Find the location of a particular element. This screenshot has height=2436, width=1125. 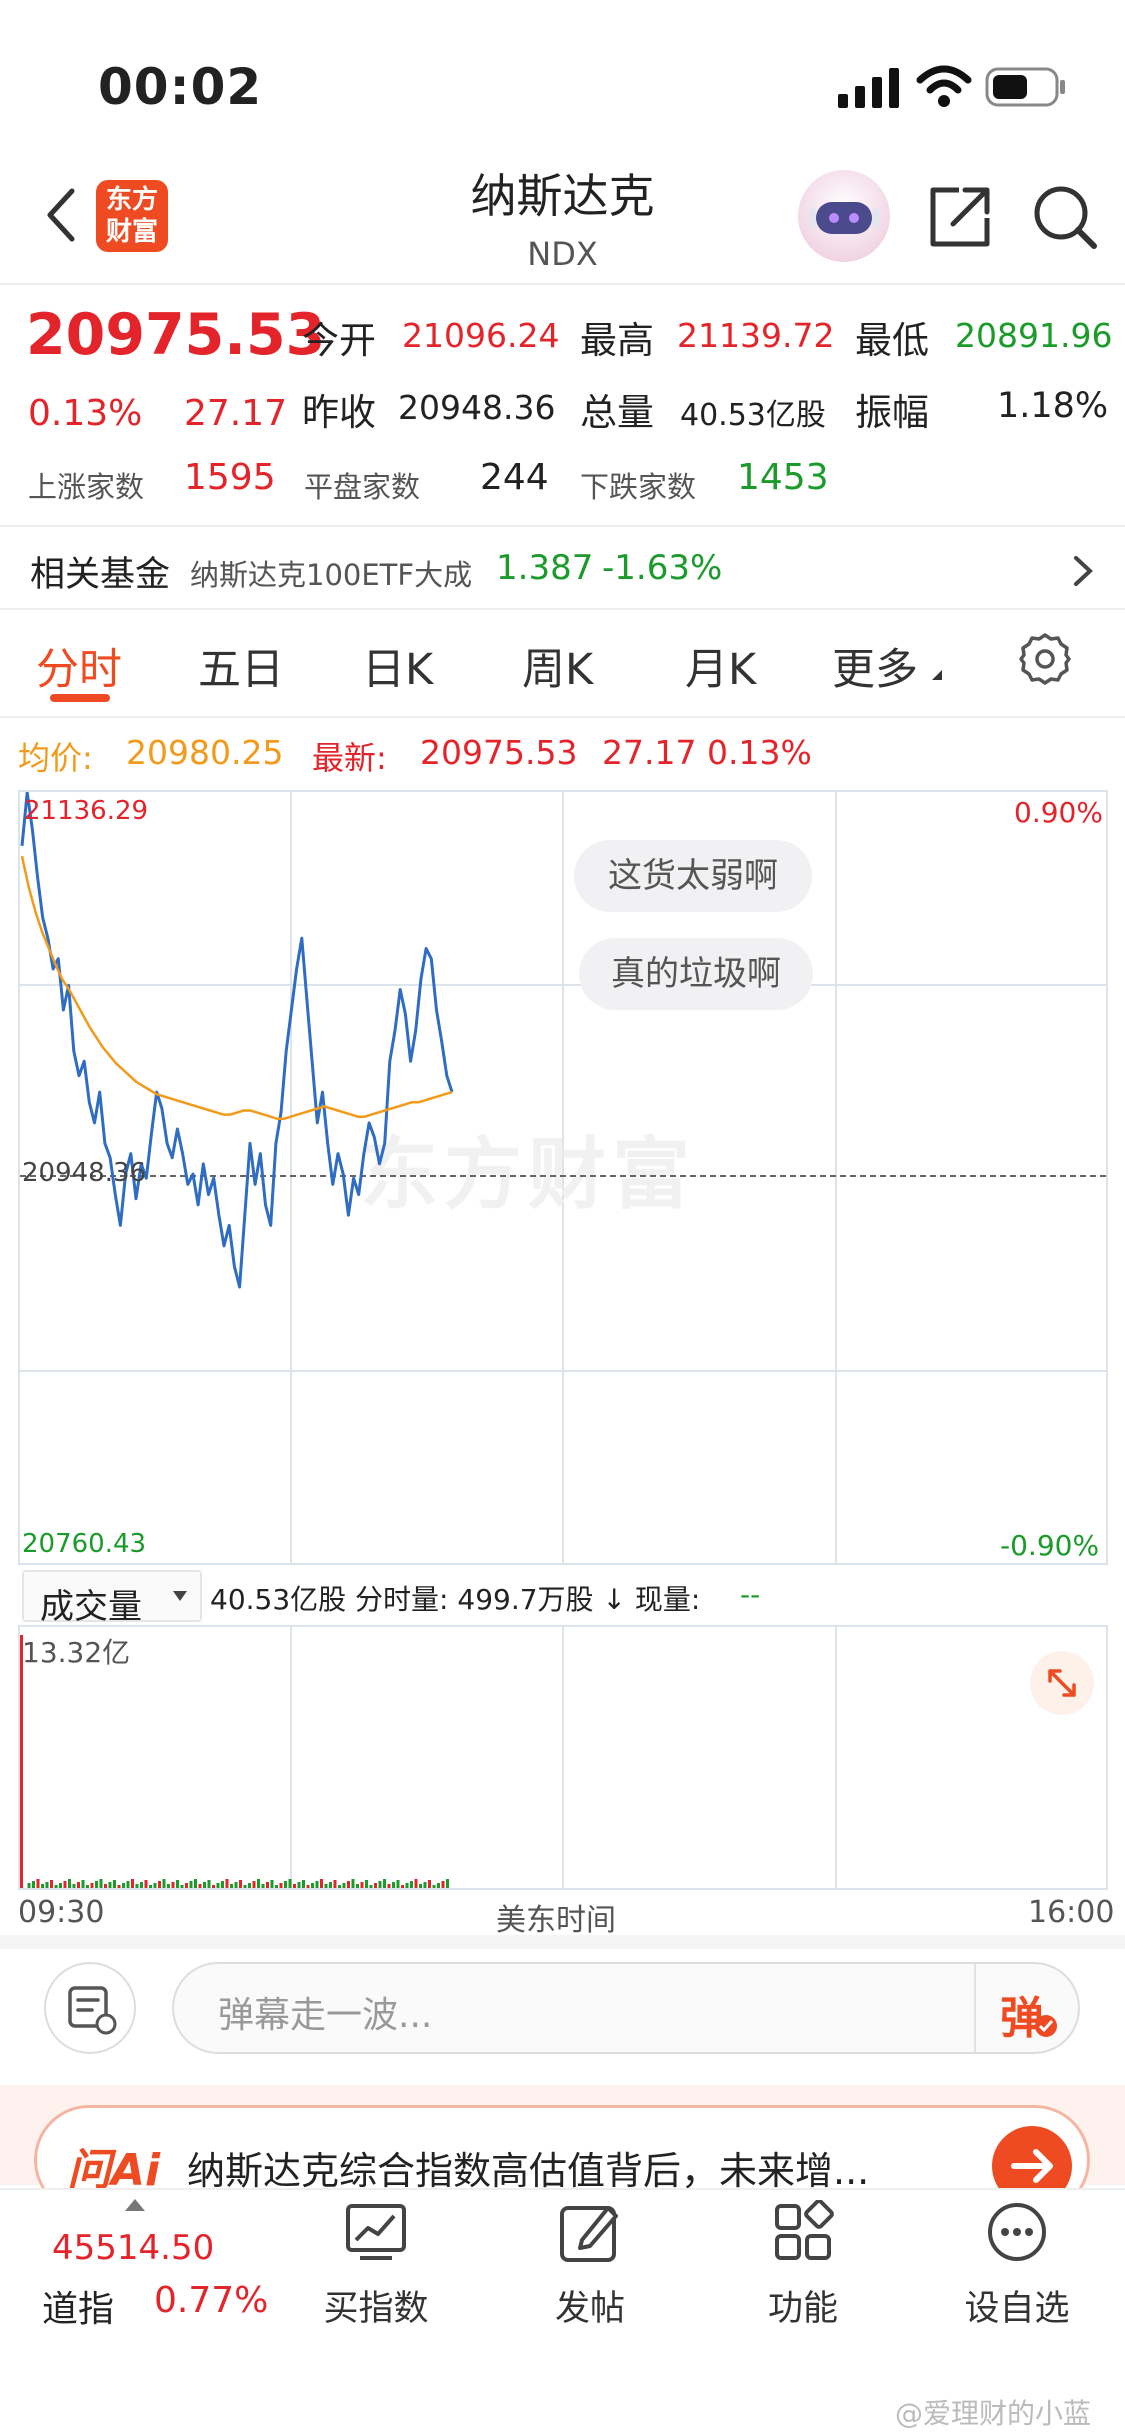

tab-five-day: 五日 is located at coordinates (241, 666).